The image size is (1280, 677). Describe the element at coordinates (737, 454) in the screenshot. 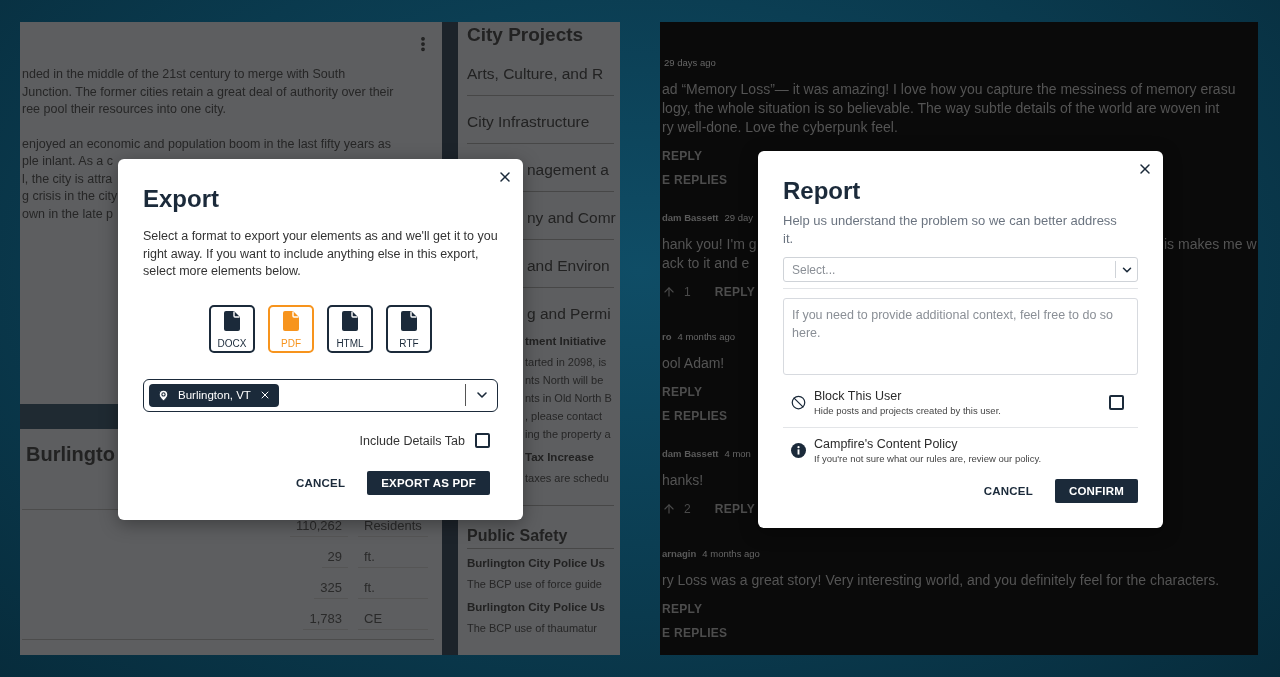

I see `comment-time: 4 mon` at that location.